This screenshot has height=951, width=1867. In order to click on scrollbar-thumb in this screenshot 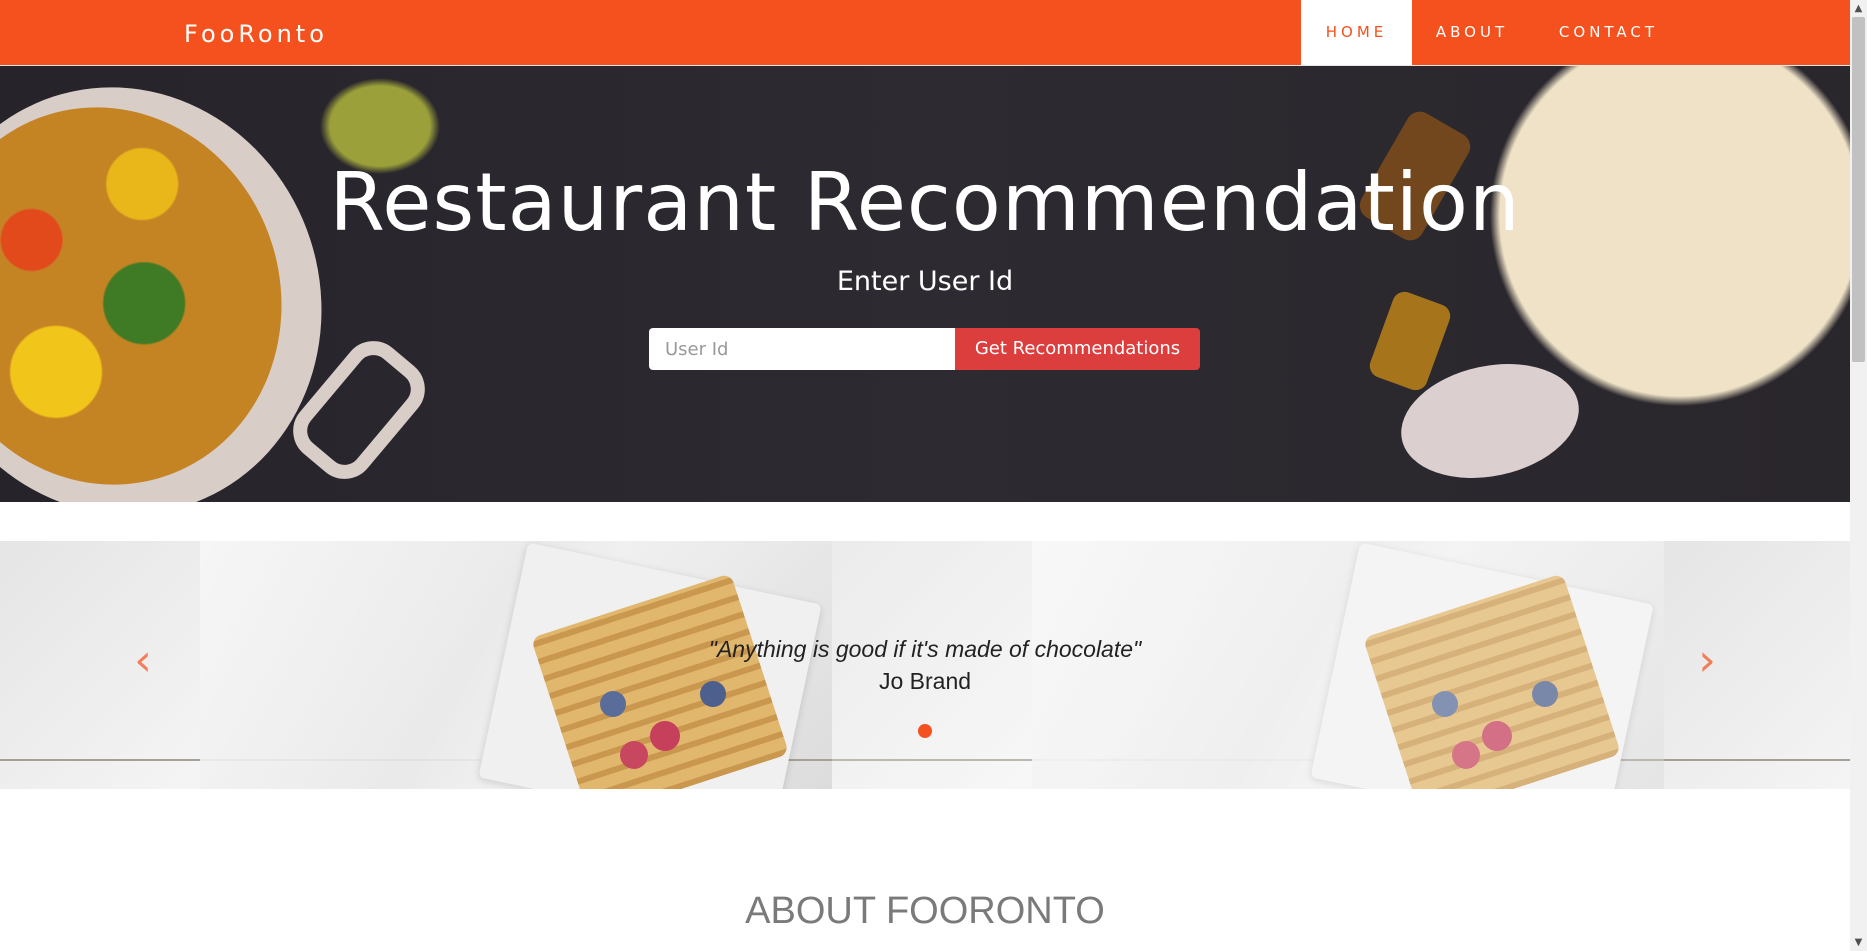, I will do `click(1858, 189)`.